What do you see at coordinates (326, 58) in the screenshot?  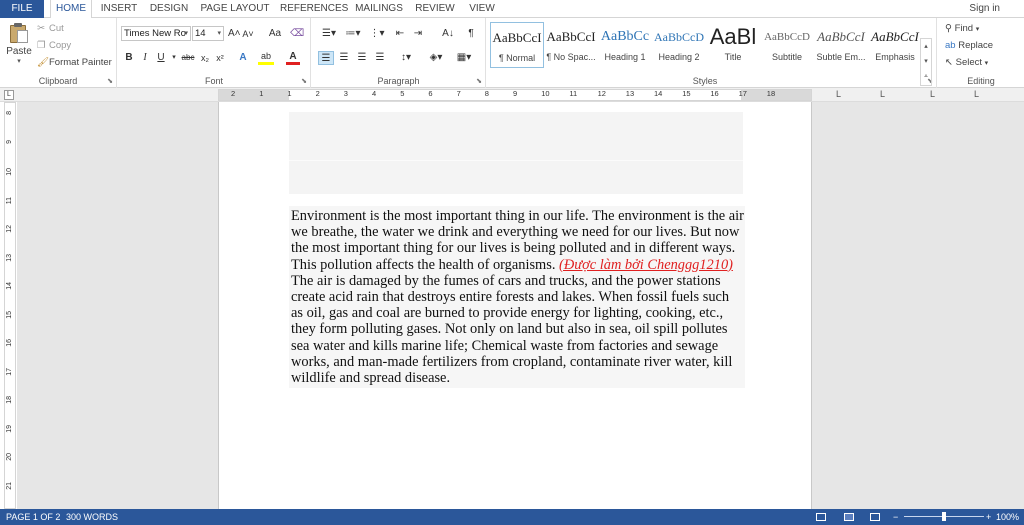 I see `align-left-button: ☰` at bounding box center [326, 58].